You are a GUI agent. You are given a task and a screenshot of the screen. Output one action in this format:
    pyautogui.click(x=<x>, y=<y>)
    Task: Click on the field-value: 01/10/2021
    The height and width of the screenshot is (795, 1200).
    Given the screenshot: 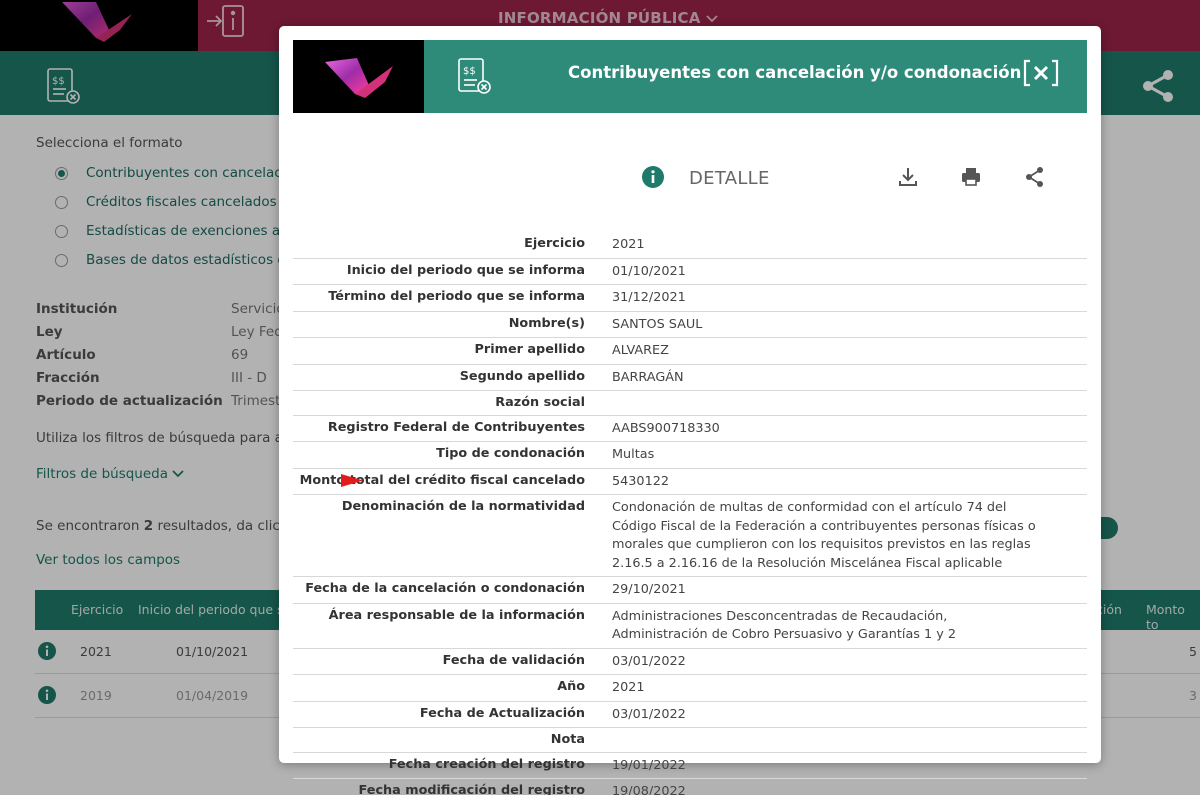 What is the action you would take?
    pyautogui.click(x=649, y=271)
    